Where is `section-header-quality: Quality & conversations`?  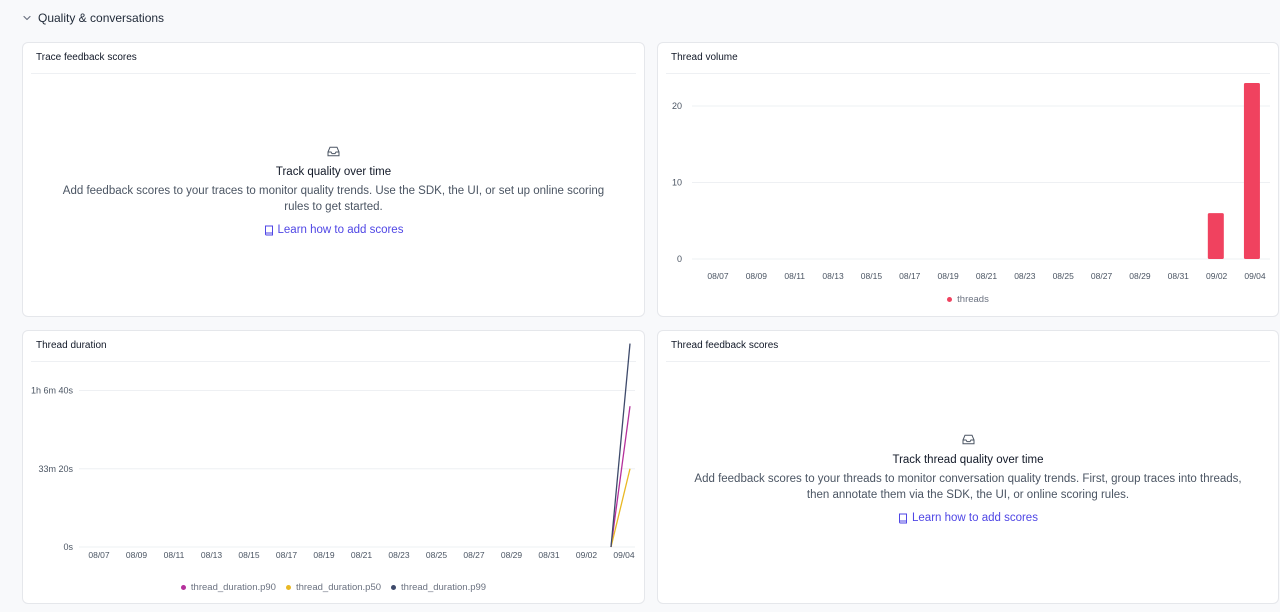
section-header-quality: Quality & conversations is located at coordinates (93, 18).